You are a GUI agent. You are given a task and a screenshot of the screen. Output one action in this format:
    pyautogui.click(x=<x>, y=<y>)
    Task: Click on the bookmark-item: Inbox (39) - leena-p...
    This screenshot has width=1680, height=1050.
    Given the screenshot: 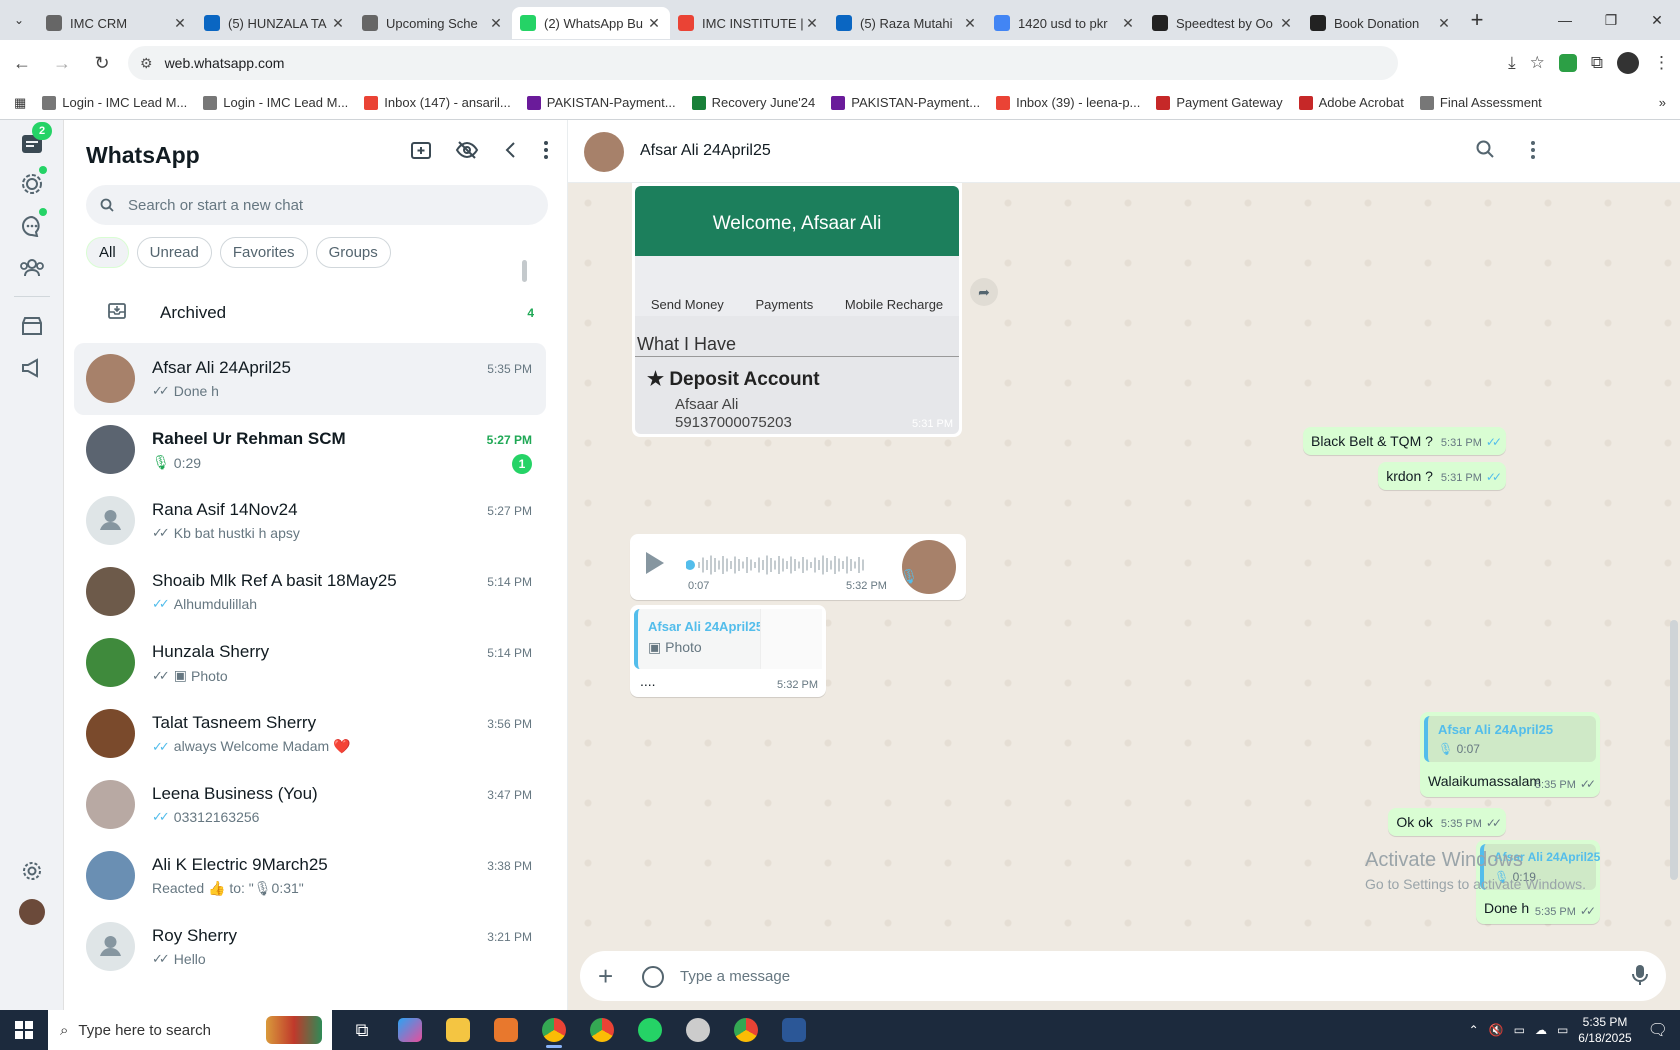 What is the action you would take?
    pyautogui.click(x=1068, y=102)
    